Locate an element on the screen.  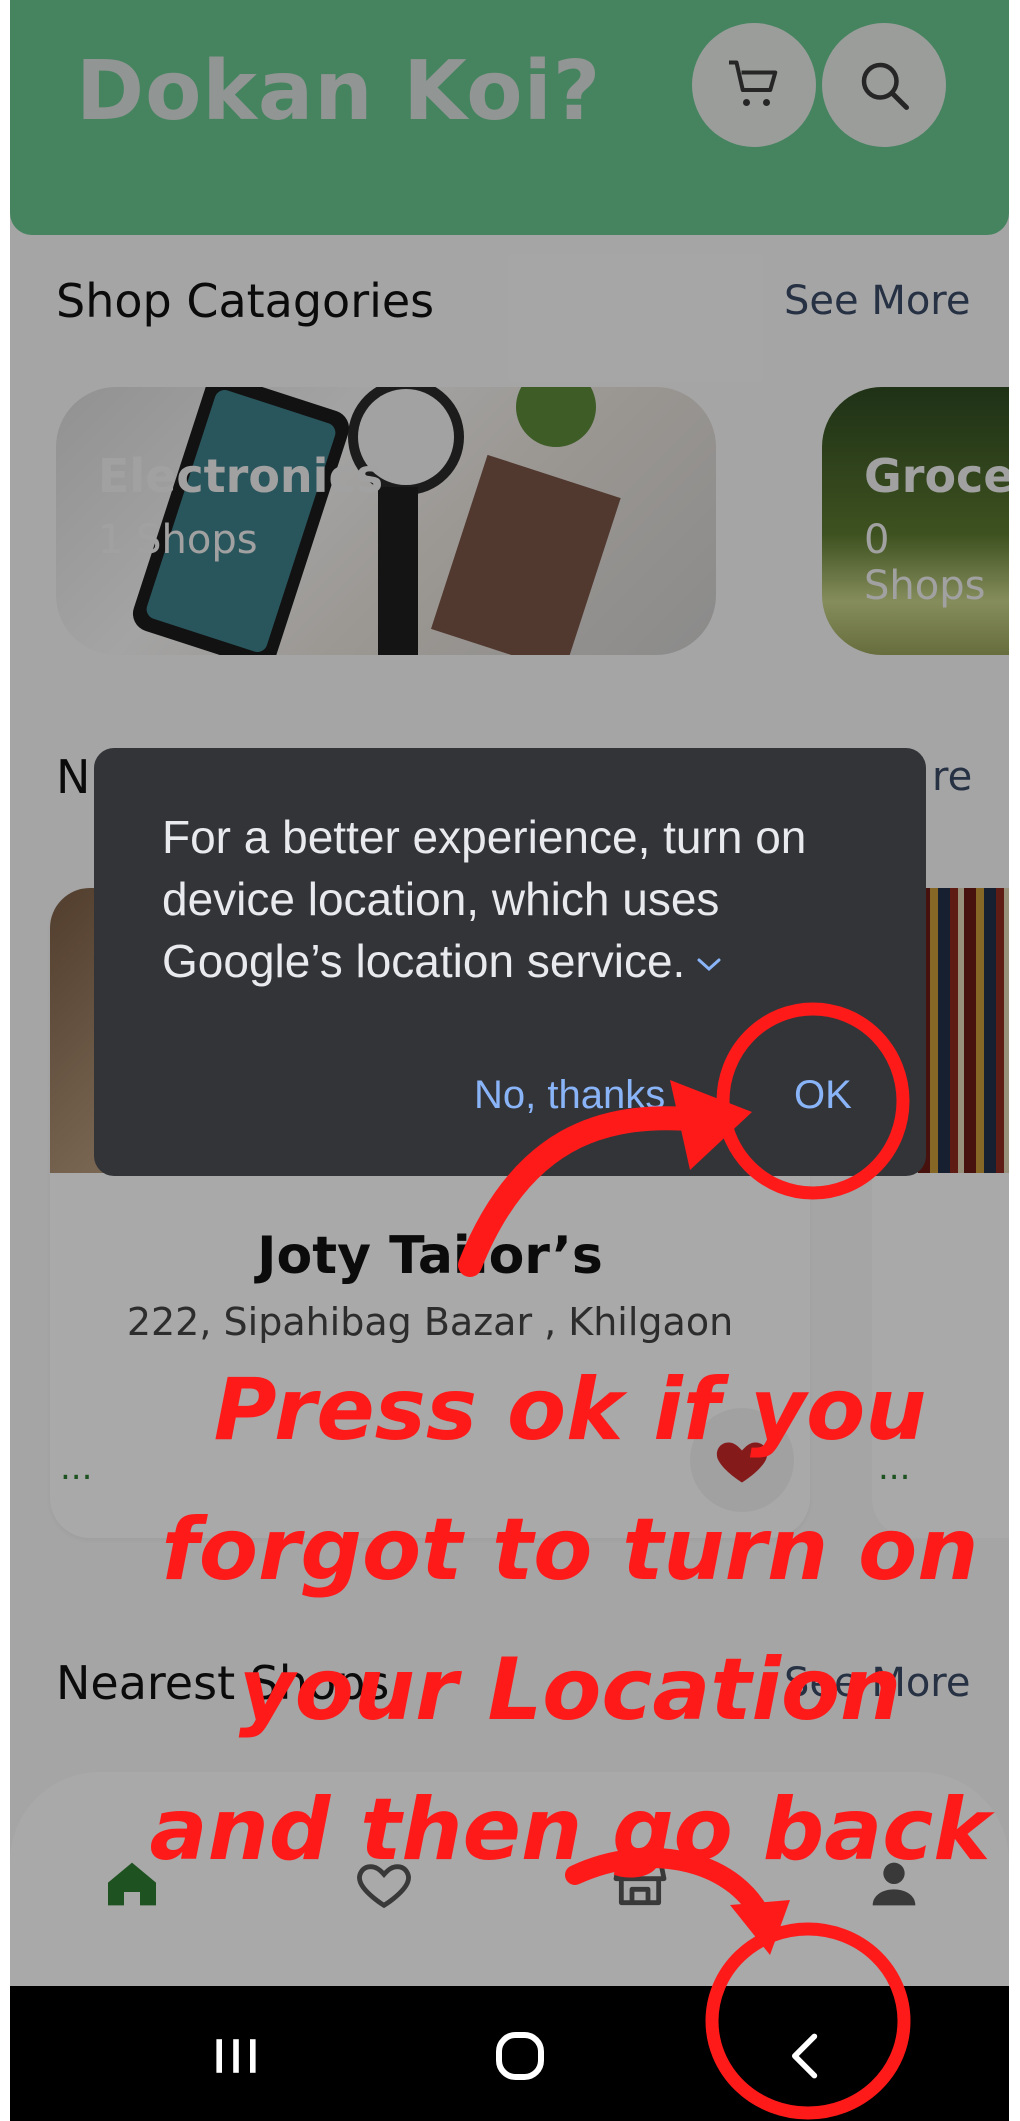
no-thanks-button: No, thanks is located at coordinates (569, 1095).